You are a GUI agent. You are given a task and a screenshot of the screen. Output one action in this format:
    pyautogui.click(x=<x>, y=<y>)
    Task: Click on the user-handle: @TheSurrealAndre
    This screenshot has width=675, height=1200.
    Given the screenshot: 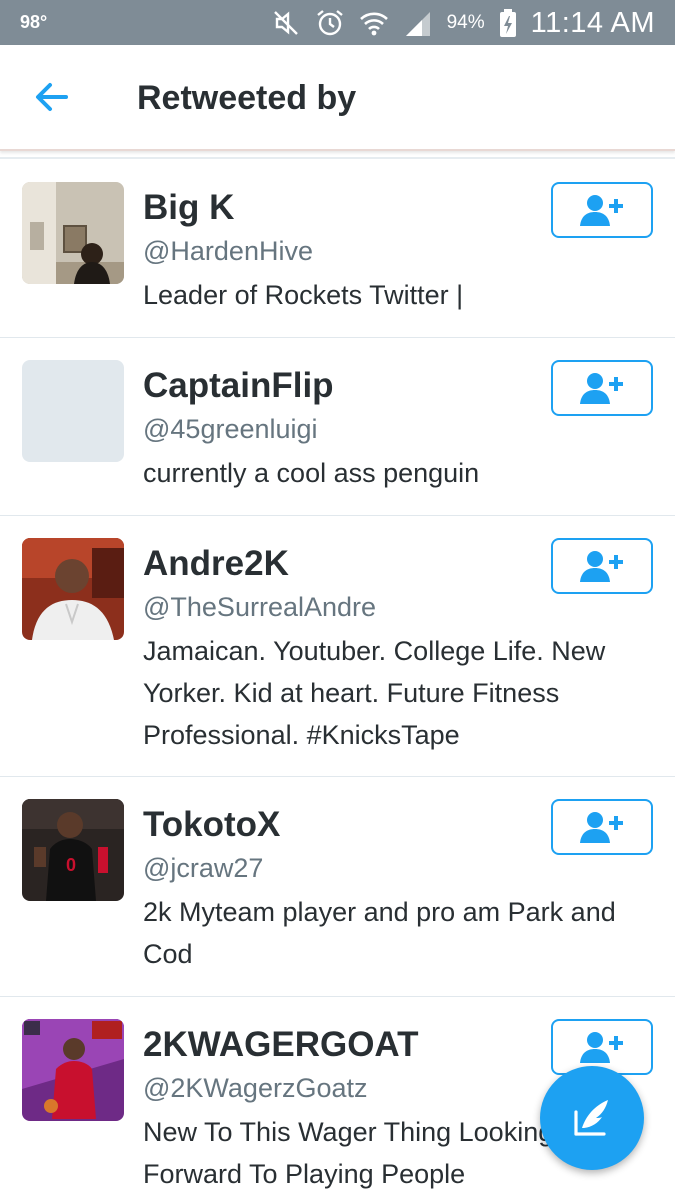 What is the action you would take?
    pyautogui.click(x=260, y=607)
    